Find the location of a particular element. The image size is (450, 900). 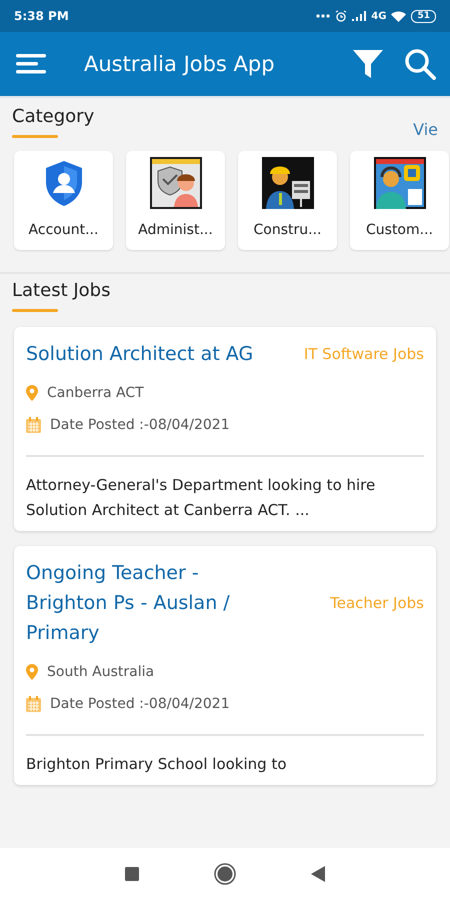

status-time: 5:38 PM is located at coordinates (41, 16).